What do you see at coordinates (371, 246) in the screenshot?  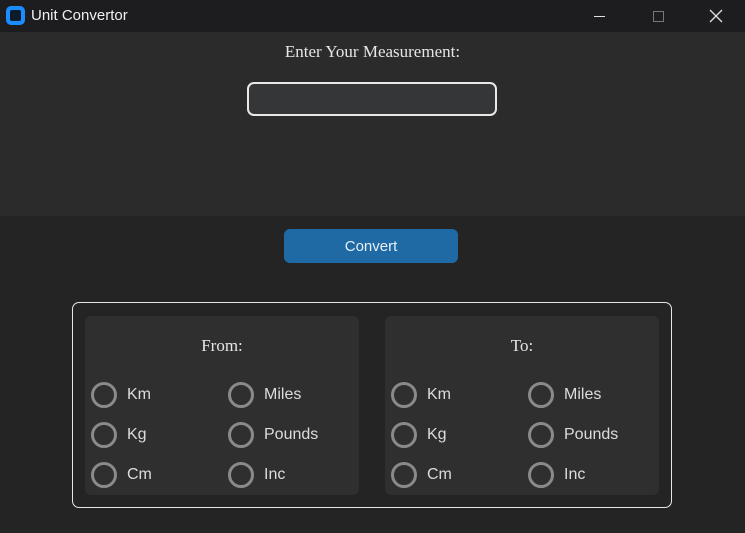 I see `convert-button: Convert` at bounding box center [371, 246].